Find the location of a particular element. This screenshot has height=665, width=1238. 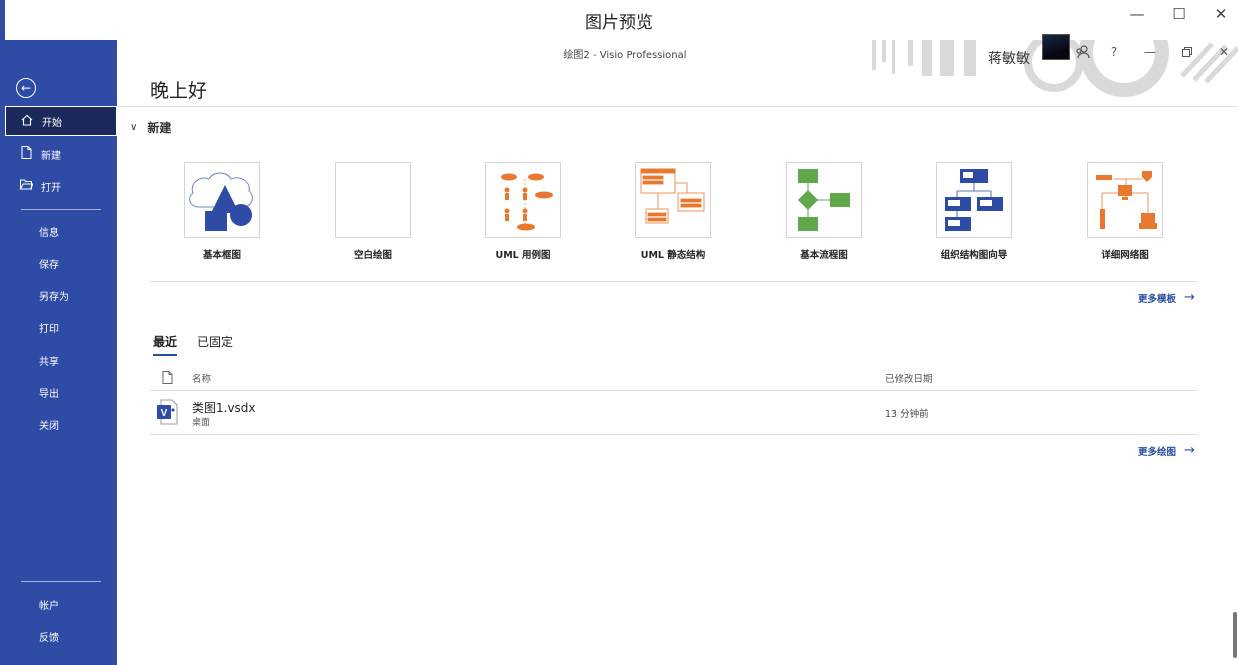

new-section-toggle: ∨ 新建 is located at coordinates (150, 127).